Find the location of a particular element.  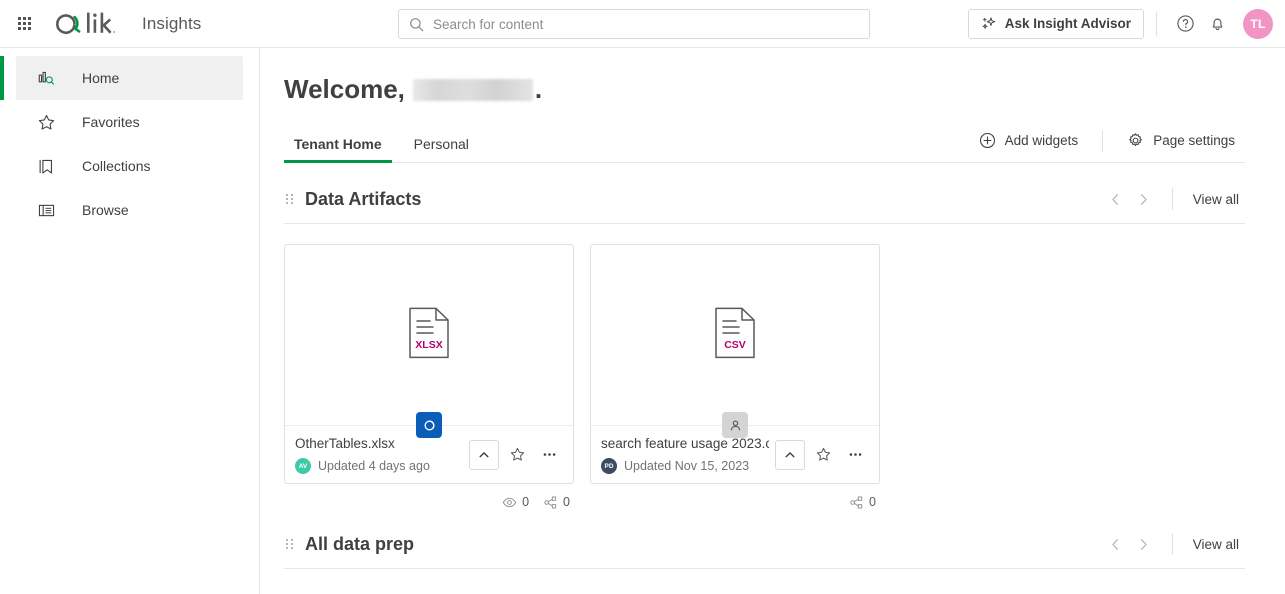

user-avatar: TL is located at coordinates (1258, 23).